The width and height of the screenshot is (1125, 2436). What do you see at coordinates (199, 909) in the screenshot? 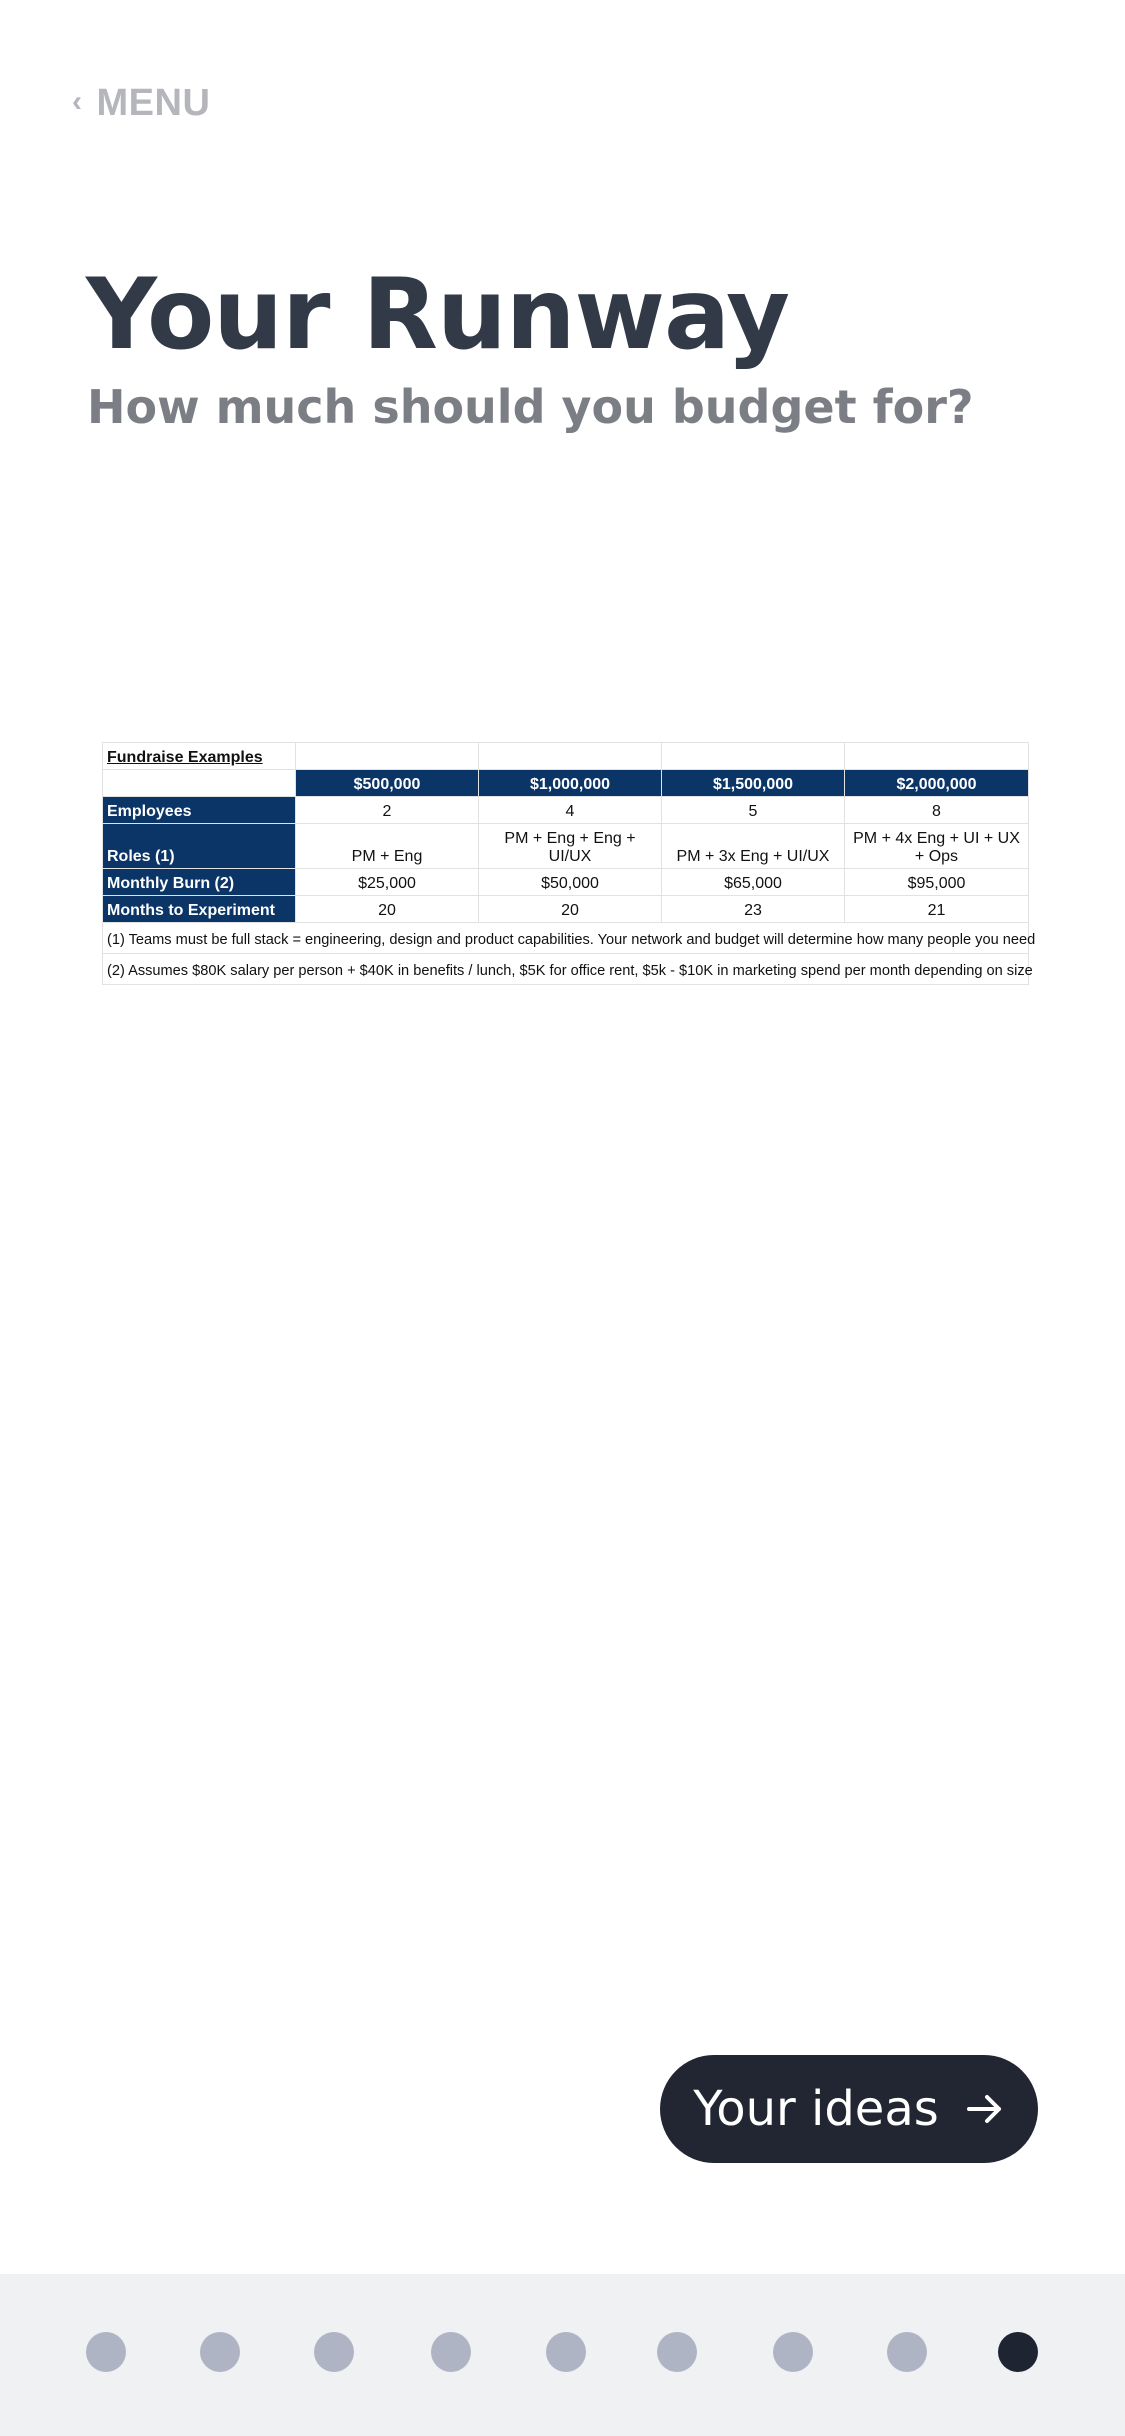
I see `row-header: Months to Experiment` at bounding box center [199, 909].